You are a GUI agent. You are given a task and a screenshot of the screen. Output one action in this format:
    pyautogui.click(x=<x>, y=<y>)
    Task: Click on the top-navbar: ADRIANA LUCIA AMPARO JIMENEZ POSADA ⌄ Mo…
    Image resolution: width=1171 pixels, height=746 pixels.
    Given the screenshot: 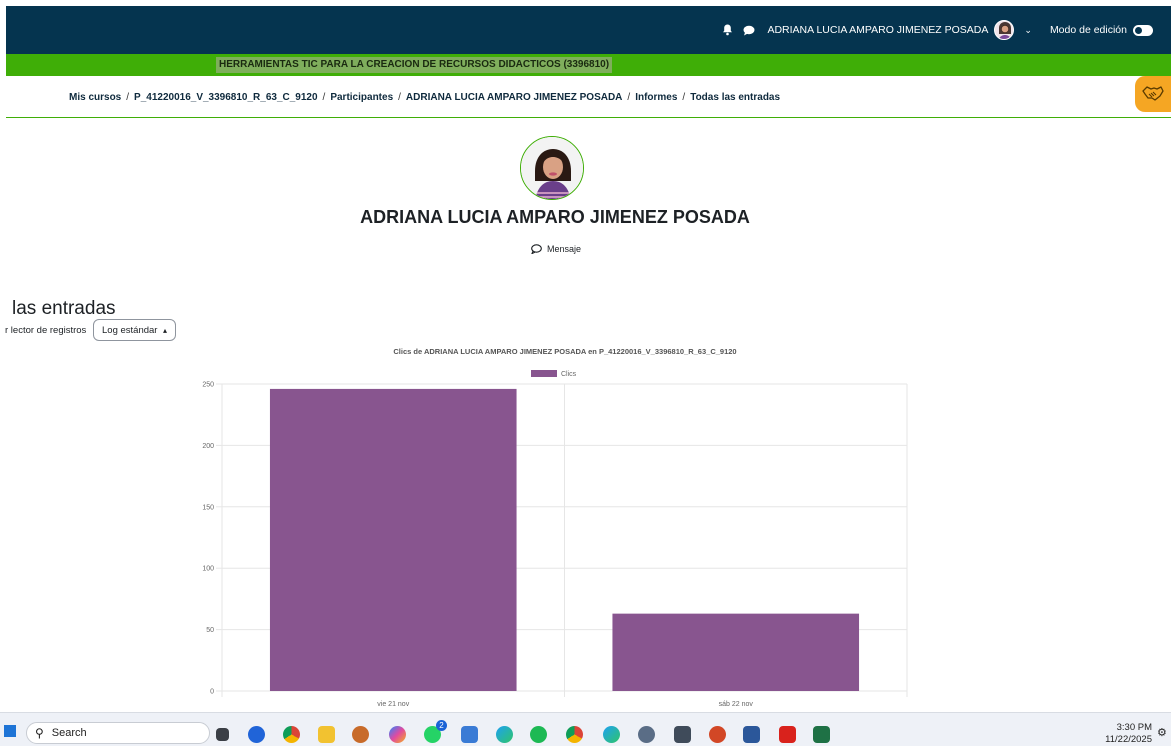 What is the action you would take?
    pyautogui.click(x=588, y=30)
    